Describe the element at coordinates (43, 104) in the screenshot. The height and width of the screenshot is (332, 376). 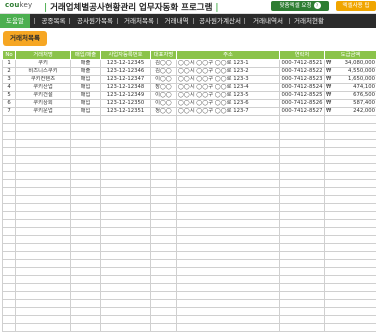
I see `table-cell: 쿠키상회` at that location.